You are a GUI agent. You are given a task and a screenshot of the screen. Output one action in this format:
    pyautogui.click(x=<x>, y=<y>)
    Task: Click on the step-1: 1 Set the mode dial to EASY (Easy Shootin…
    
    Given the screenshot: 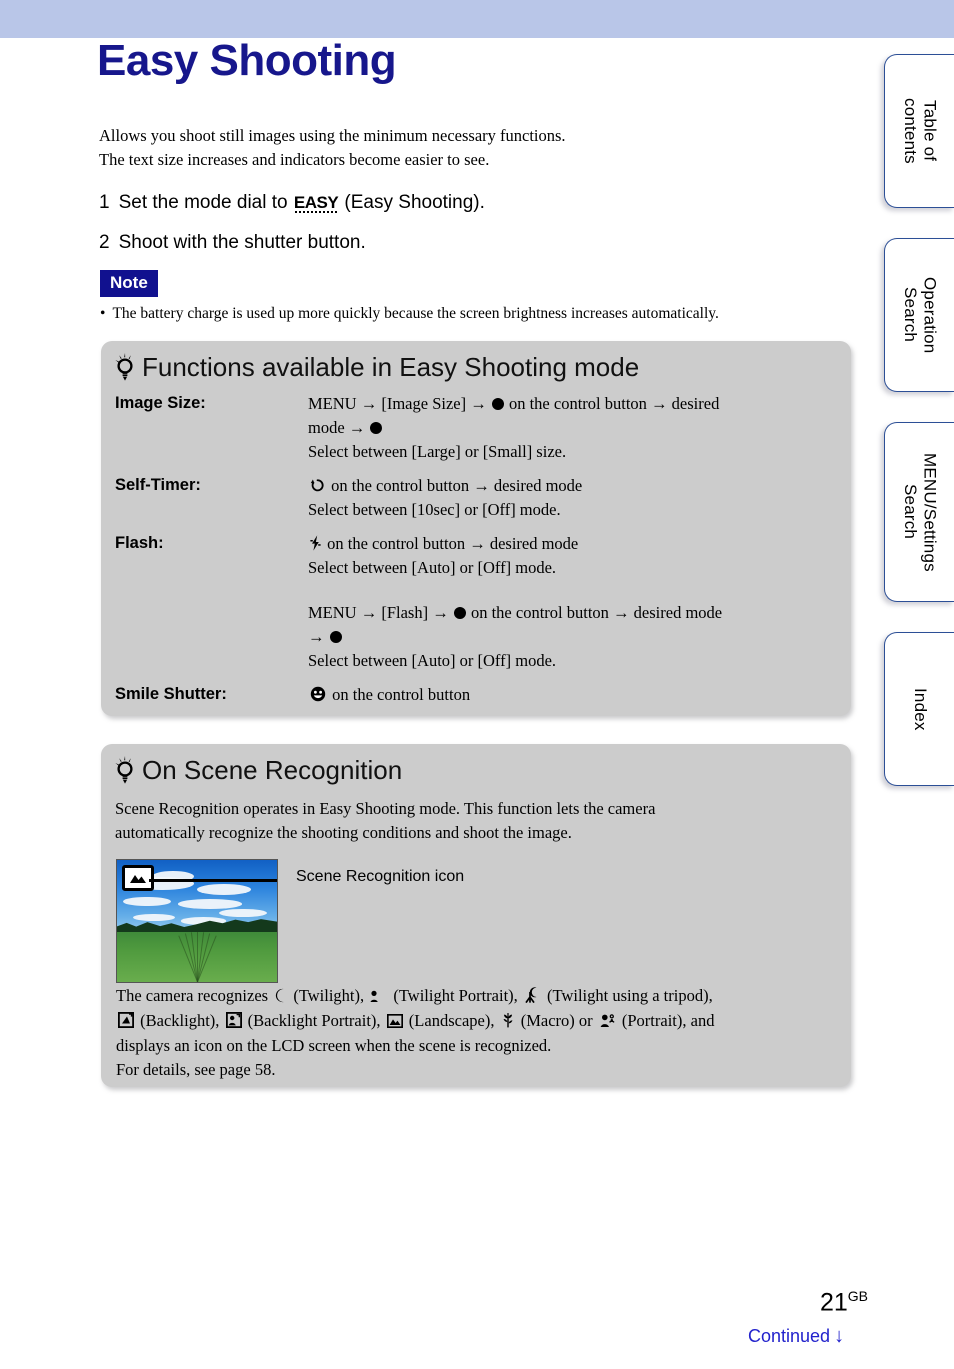 What is the action you would take?
    pyautogui.click(x=479, y=203)
    